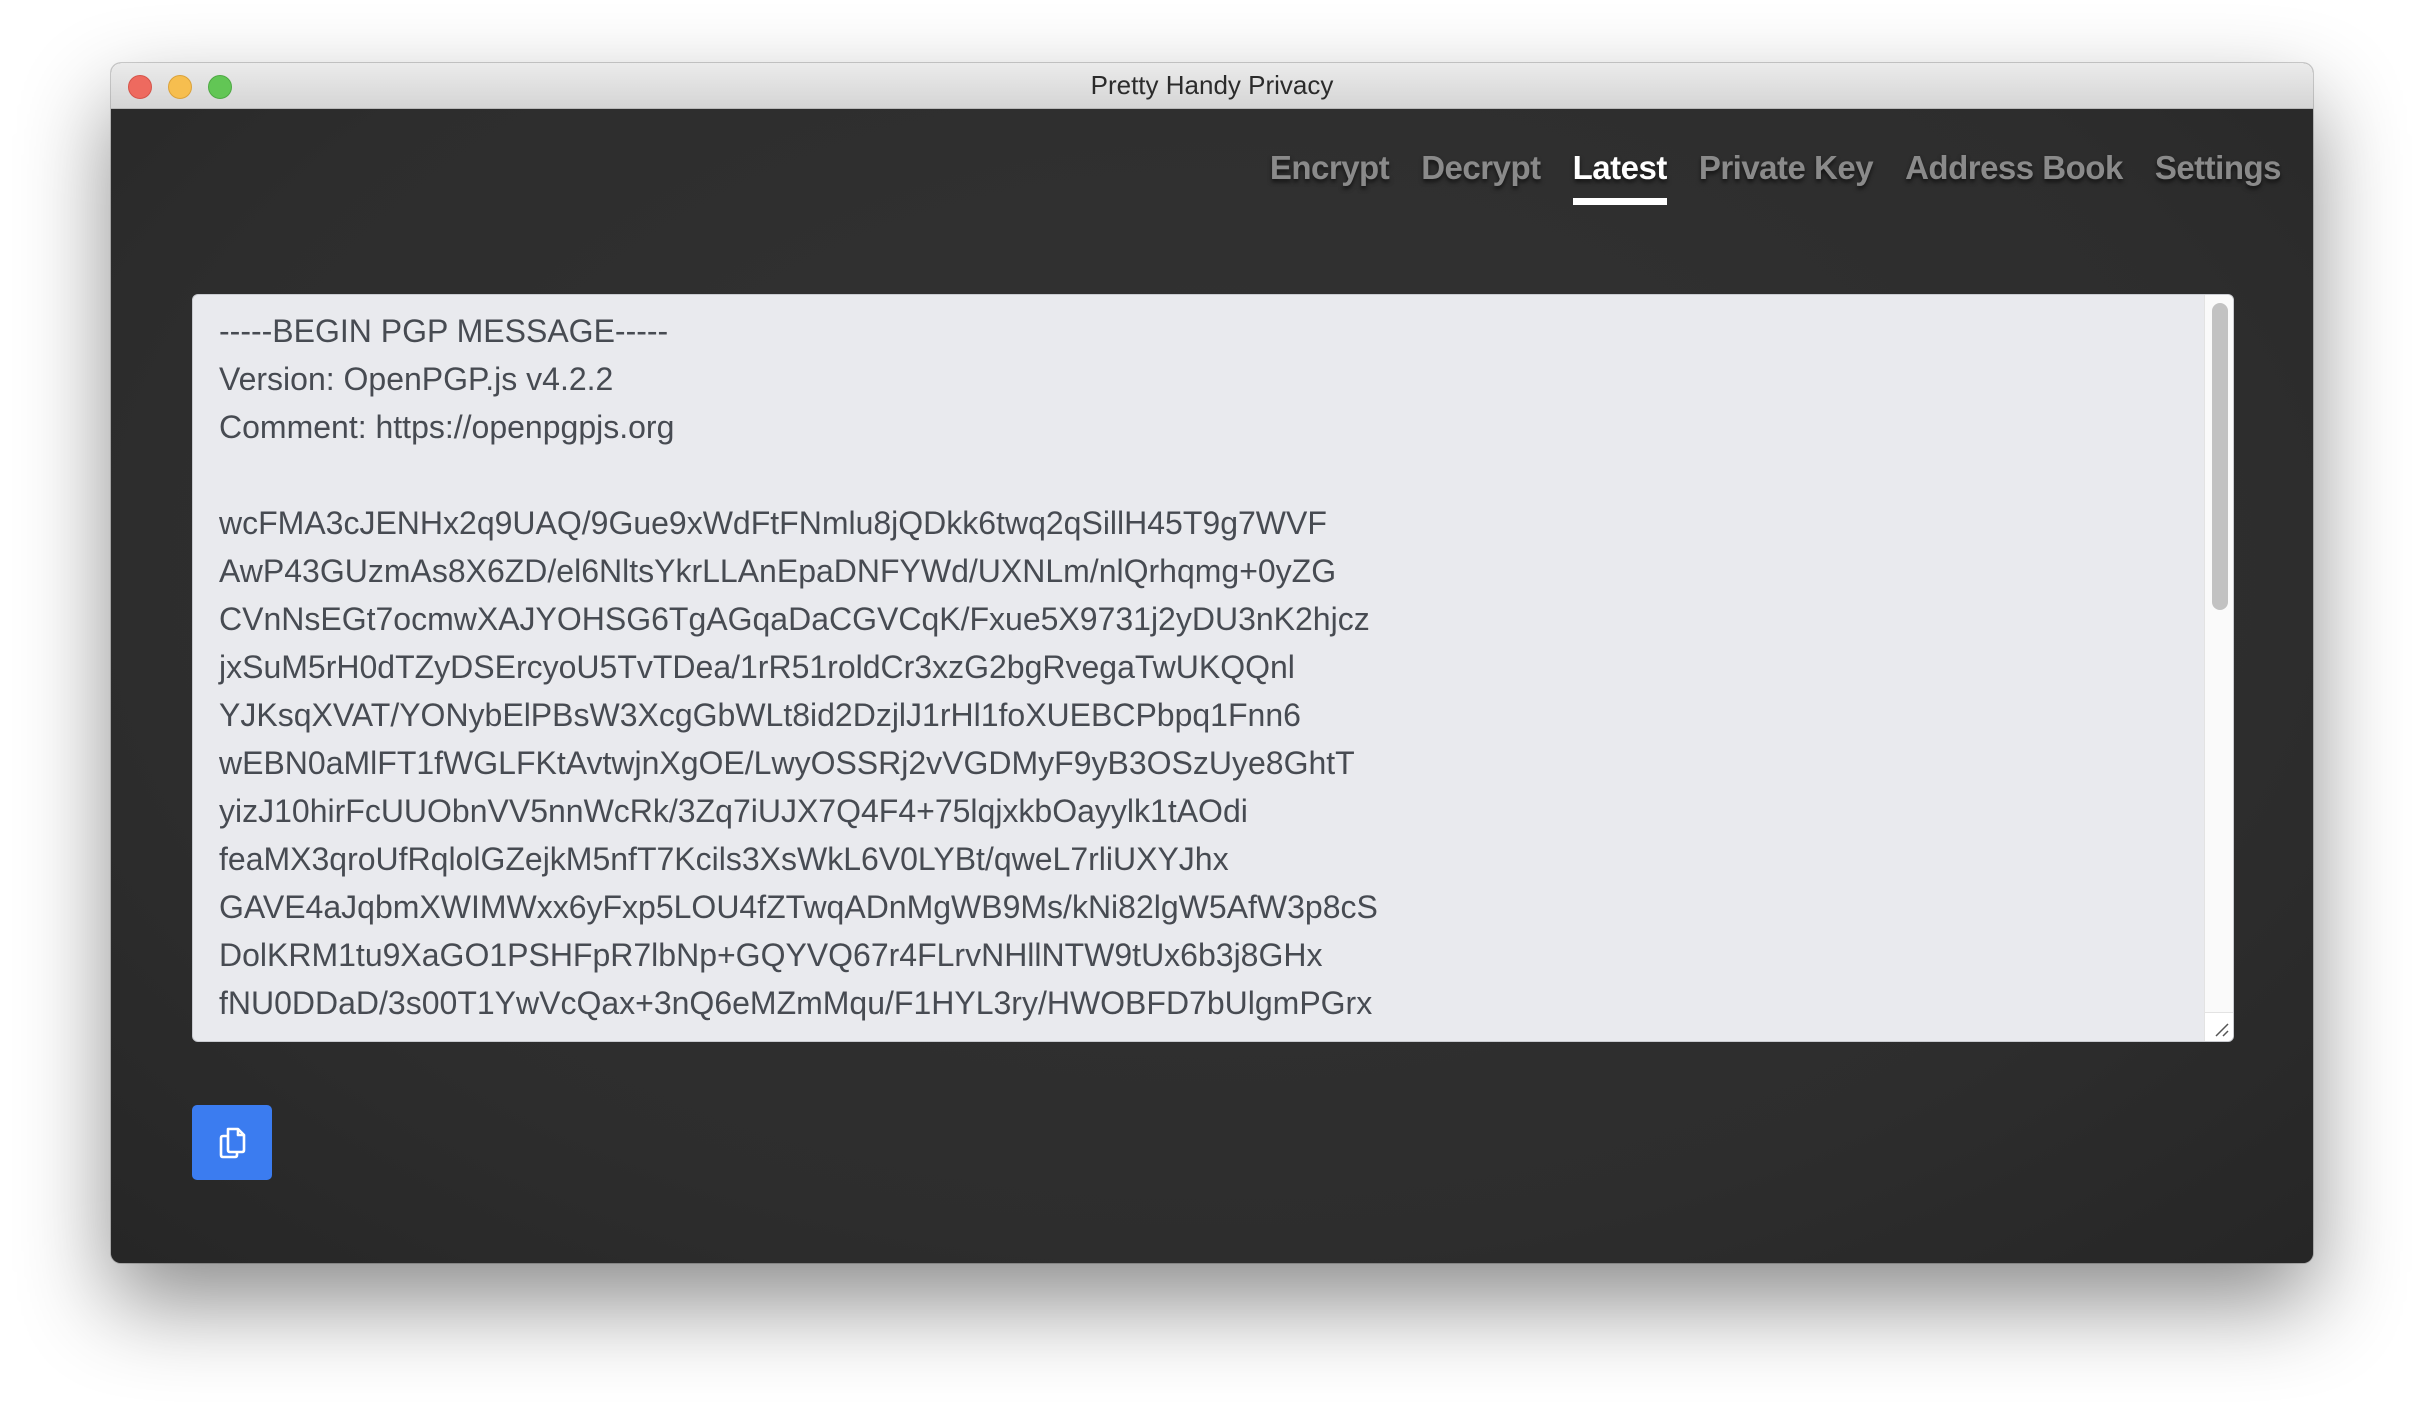  Describe the element at coordinates (1330, 175) in the screenshot. I see `tab-encrypt: Encrypt` at that location.